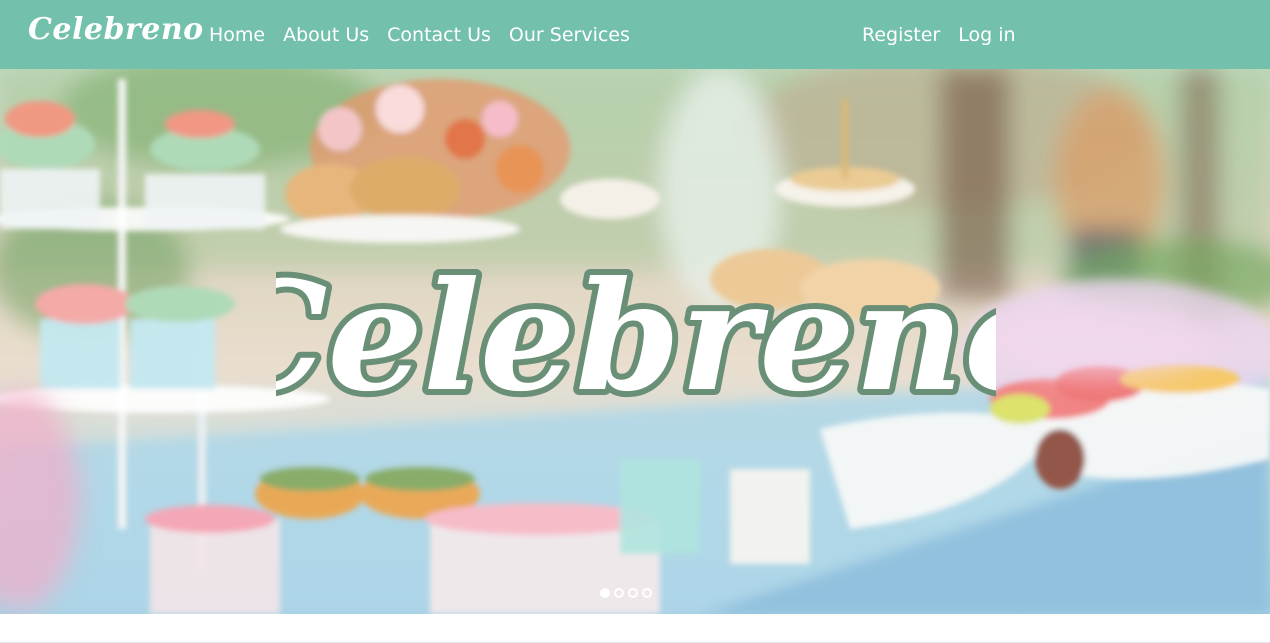  I want to click on page-content-start, so click(635, 628).